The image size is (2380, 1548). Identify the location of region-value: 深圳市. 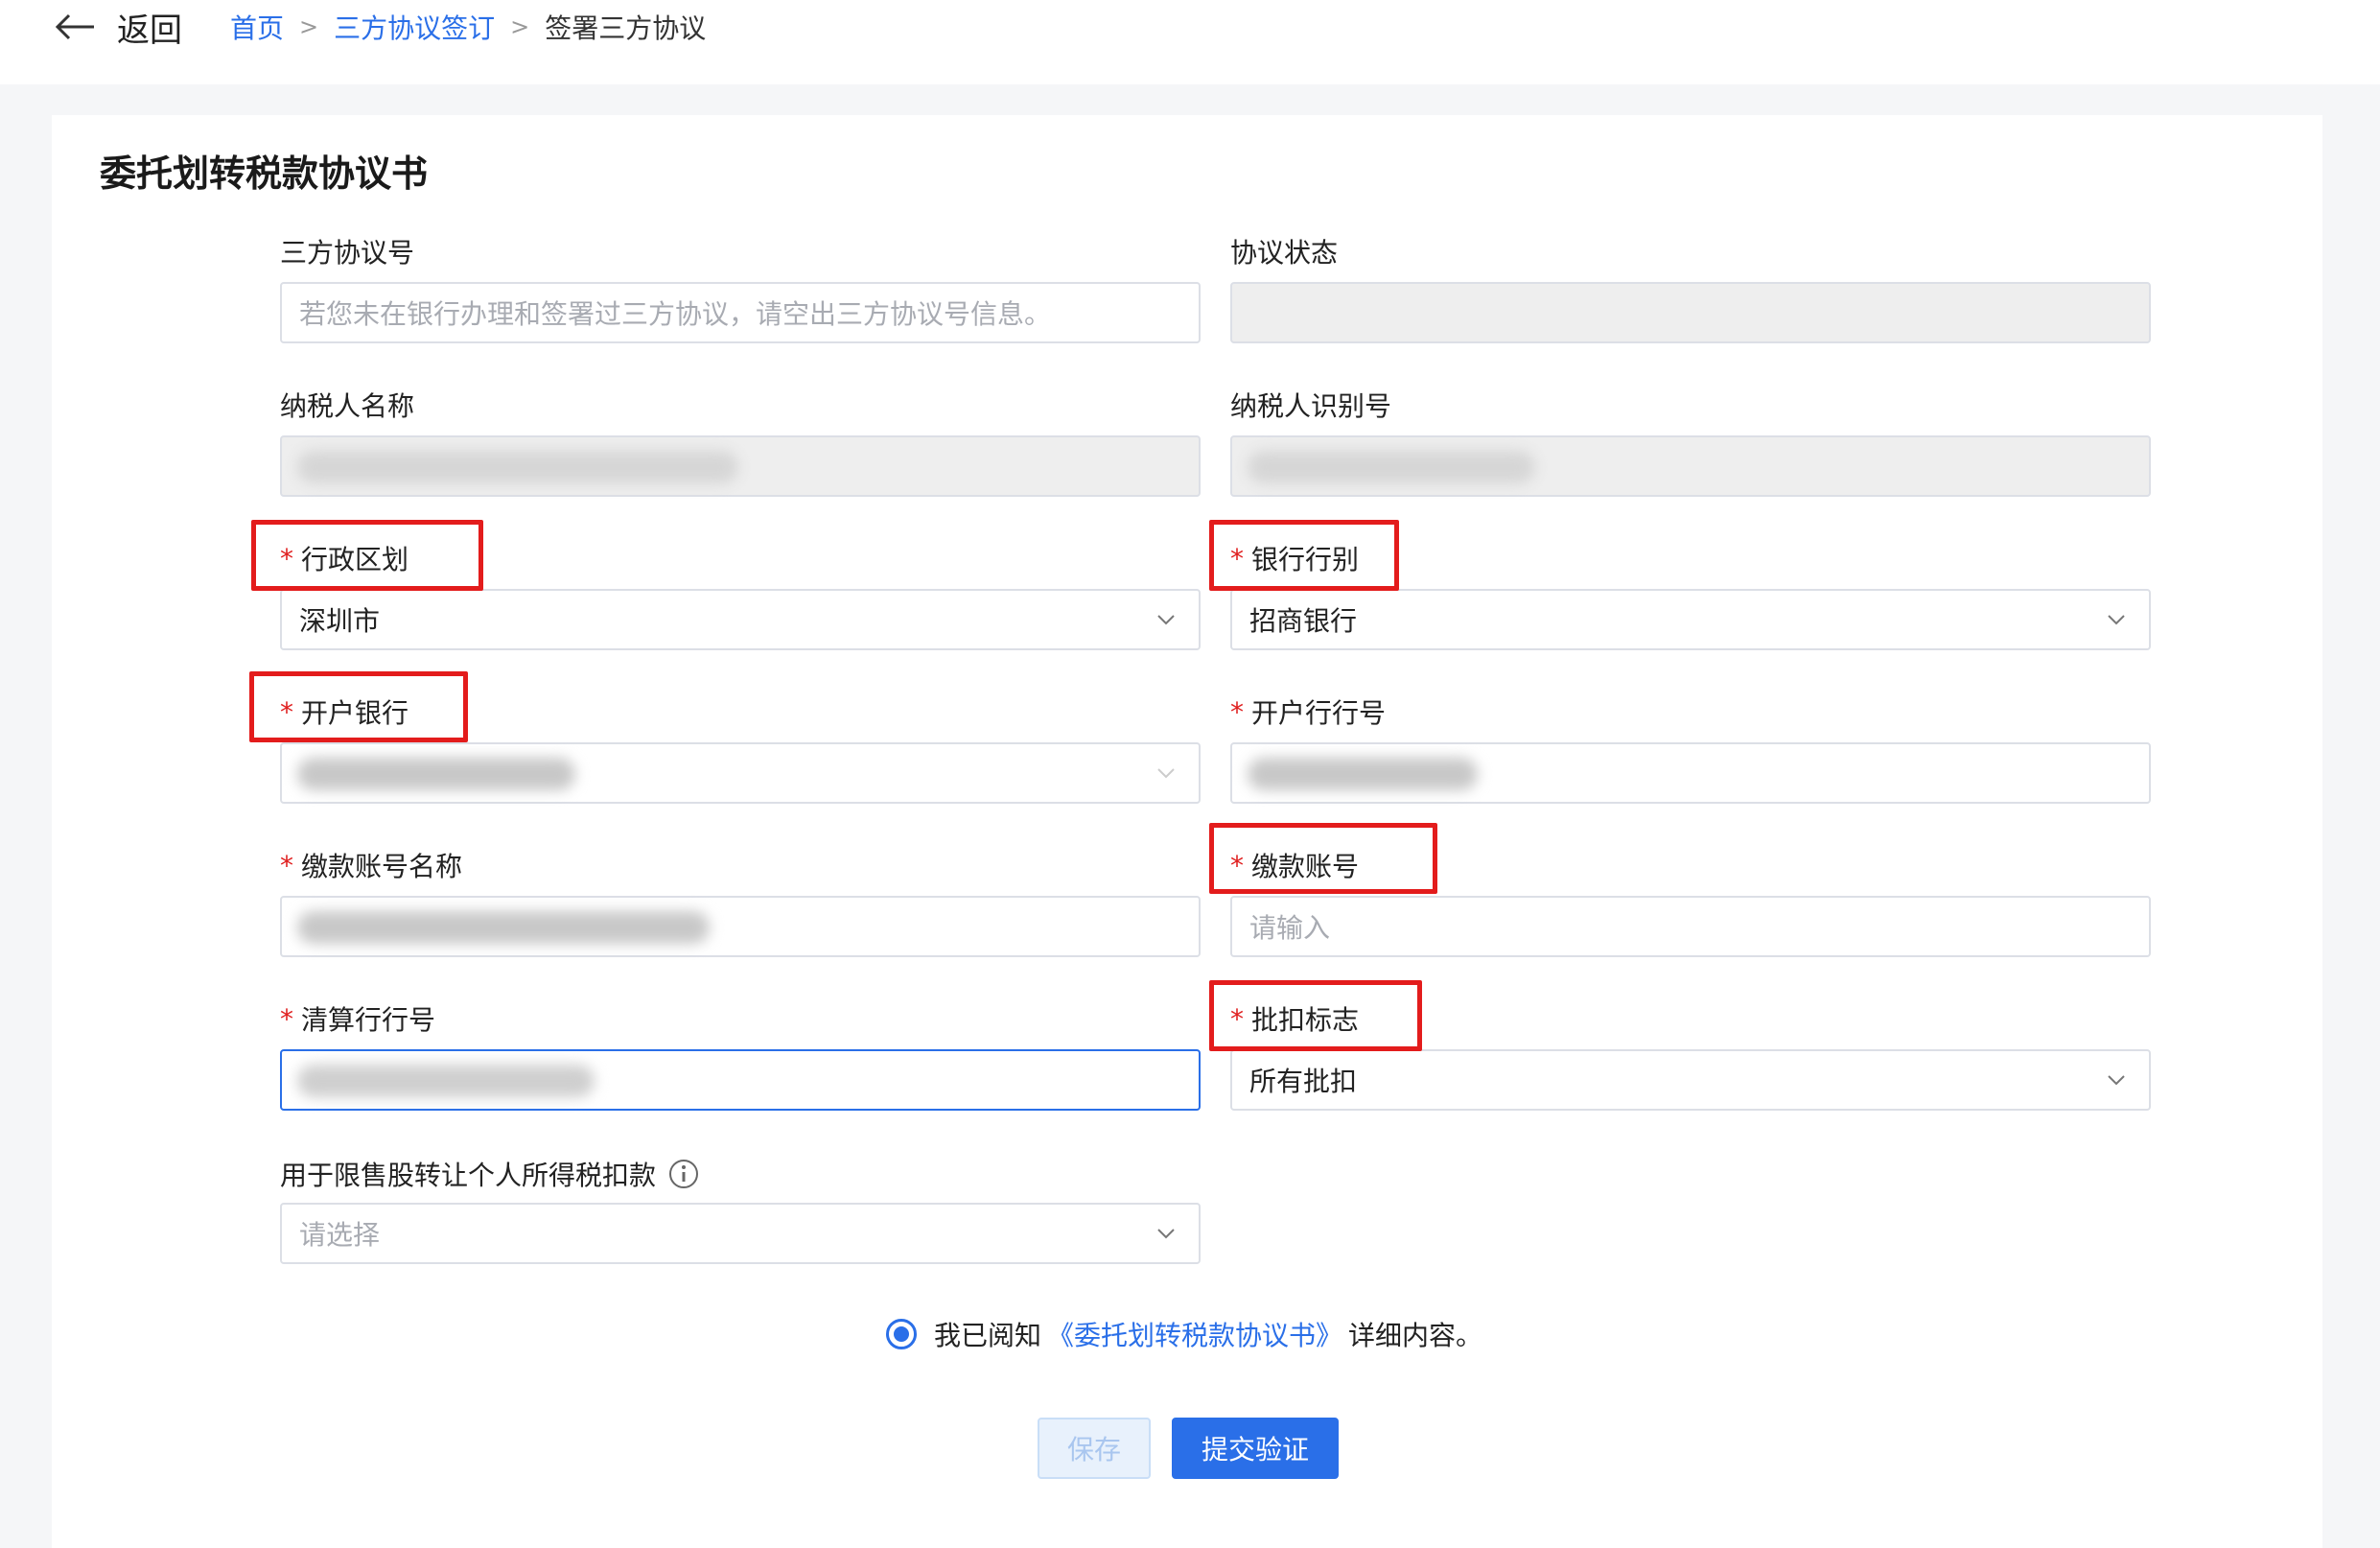
(340, 621).